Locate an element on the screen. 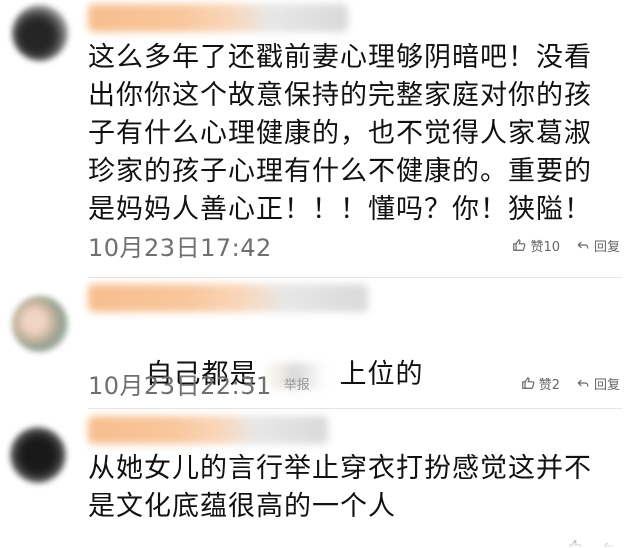 The width and height of the screenshot is (640, 548). like-label: 赞2 is located at coordinates (549, 385).